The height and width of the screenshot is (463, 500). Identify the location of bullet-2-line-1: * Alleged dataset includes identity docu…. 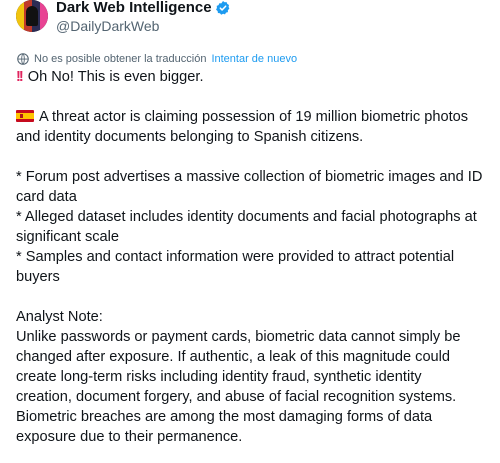
(246, 217).